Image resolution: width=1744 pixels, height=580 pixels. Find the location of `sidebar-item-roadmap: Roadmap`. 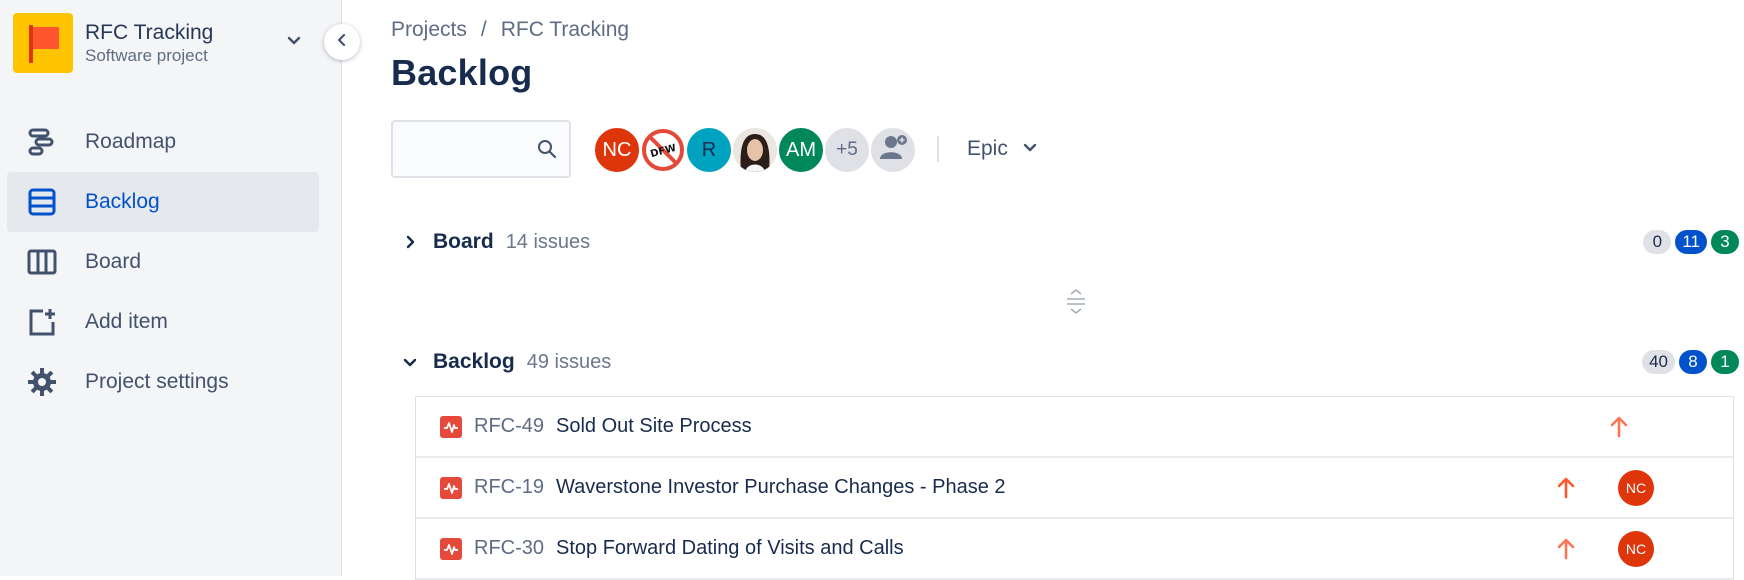

sidebar-item-roadmap: Roadmap is located at coordinates (163, 142).